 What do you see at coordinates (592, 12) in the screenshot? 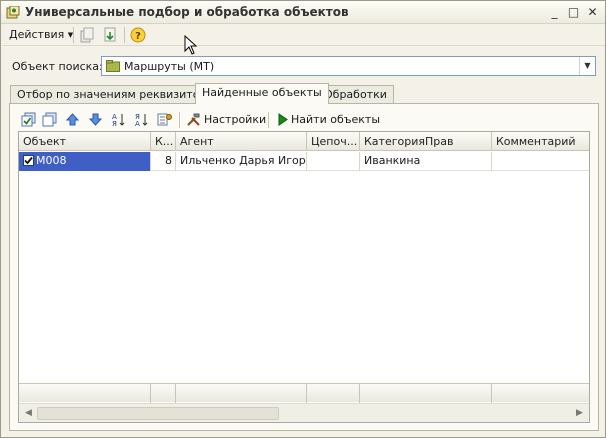
I see `close-button: ✕` at bounding box center [592, 12].